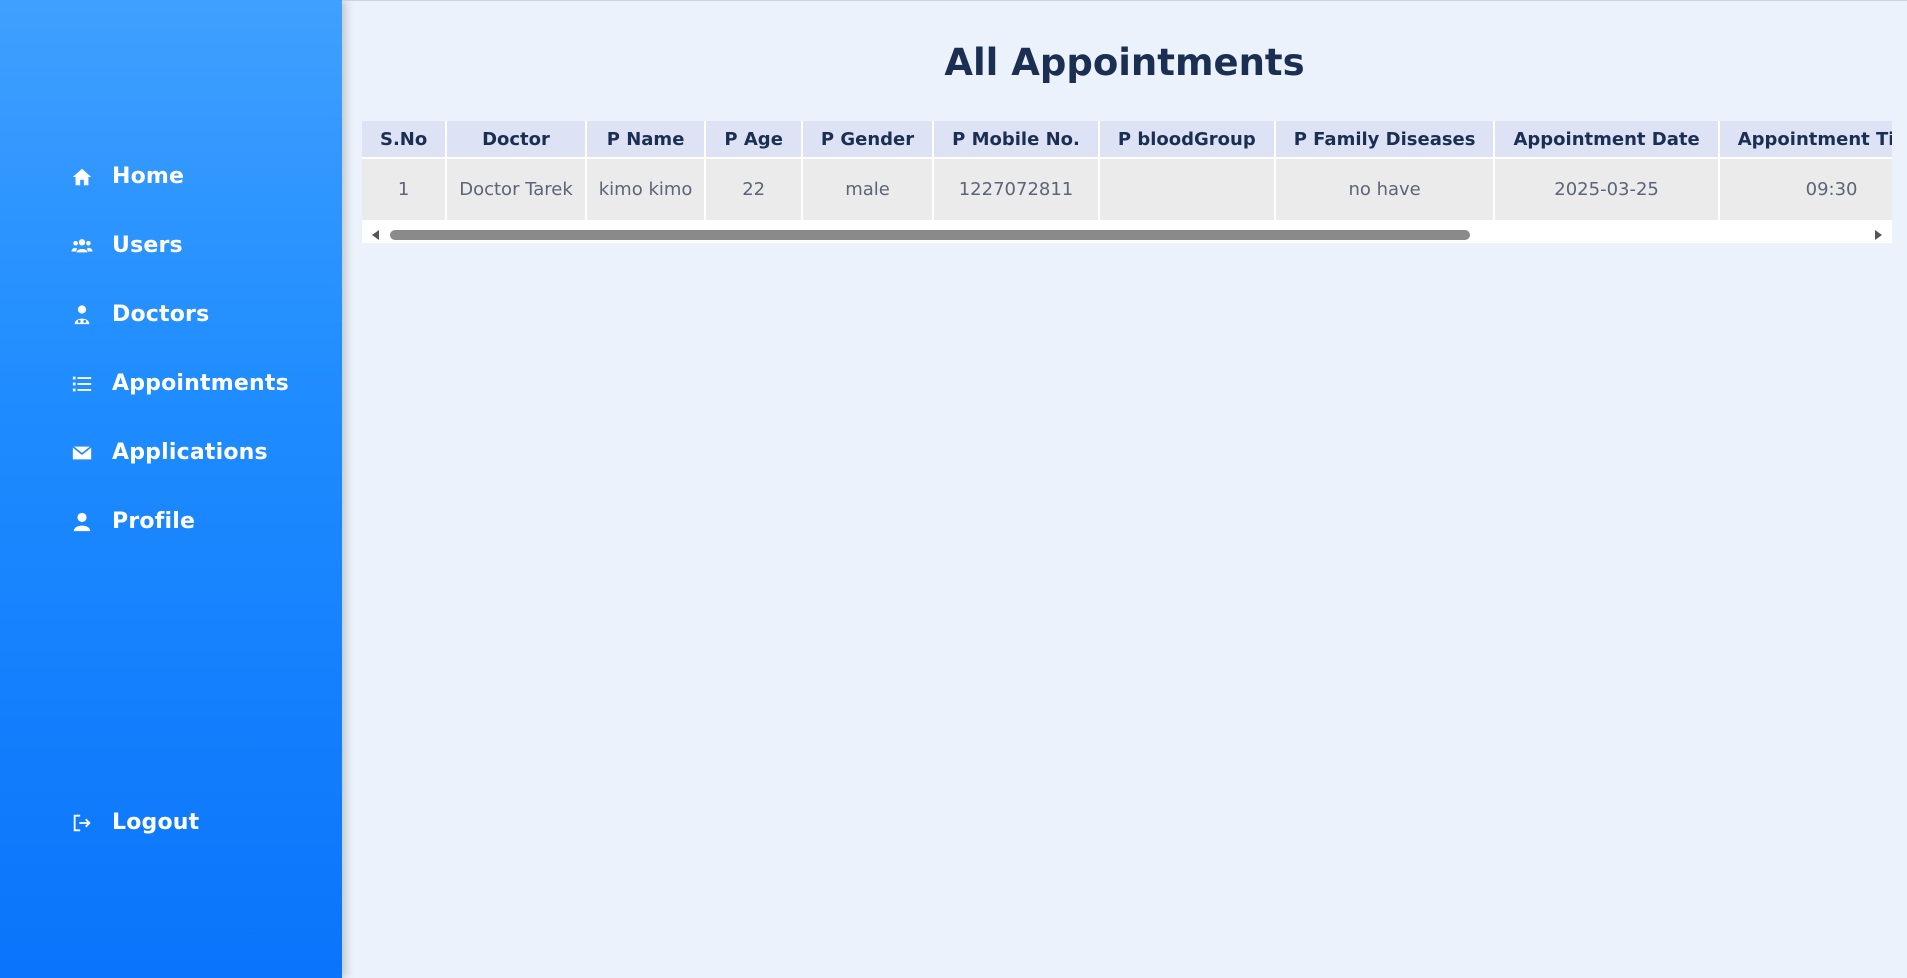 Image resolution: width=1907 pixels, height=978 pixels. What do you see at coordinates (1385, 139) in the screenshot?
I see `column-header: P Family Diseases` at bounding box center [1385, 139].